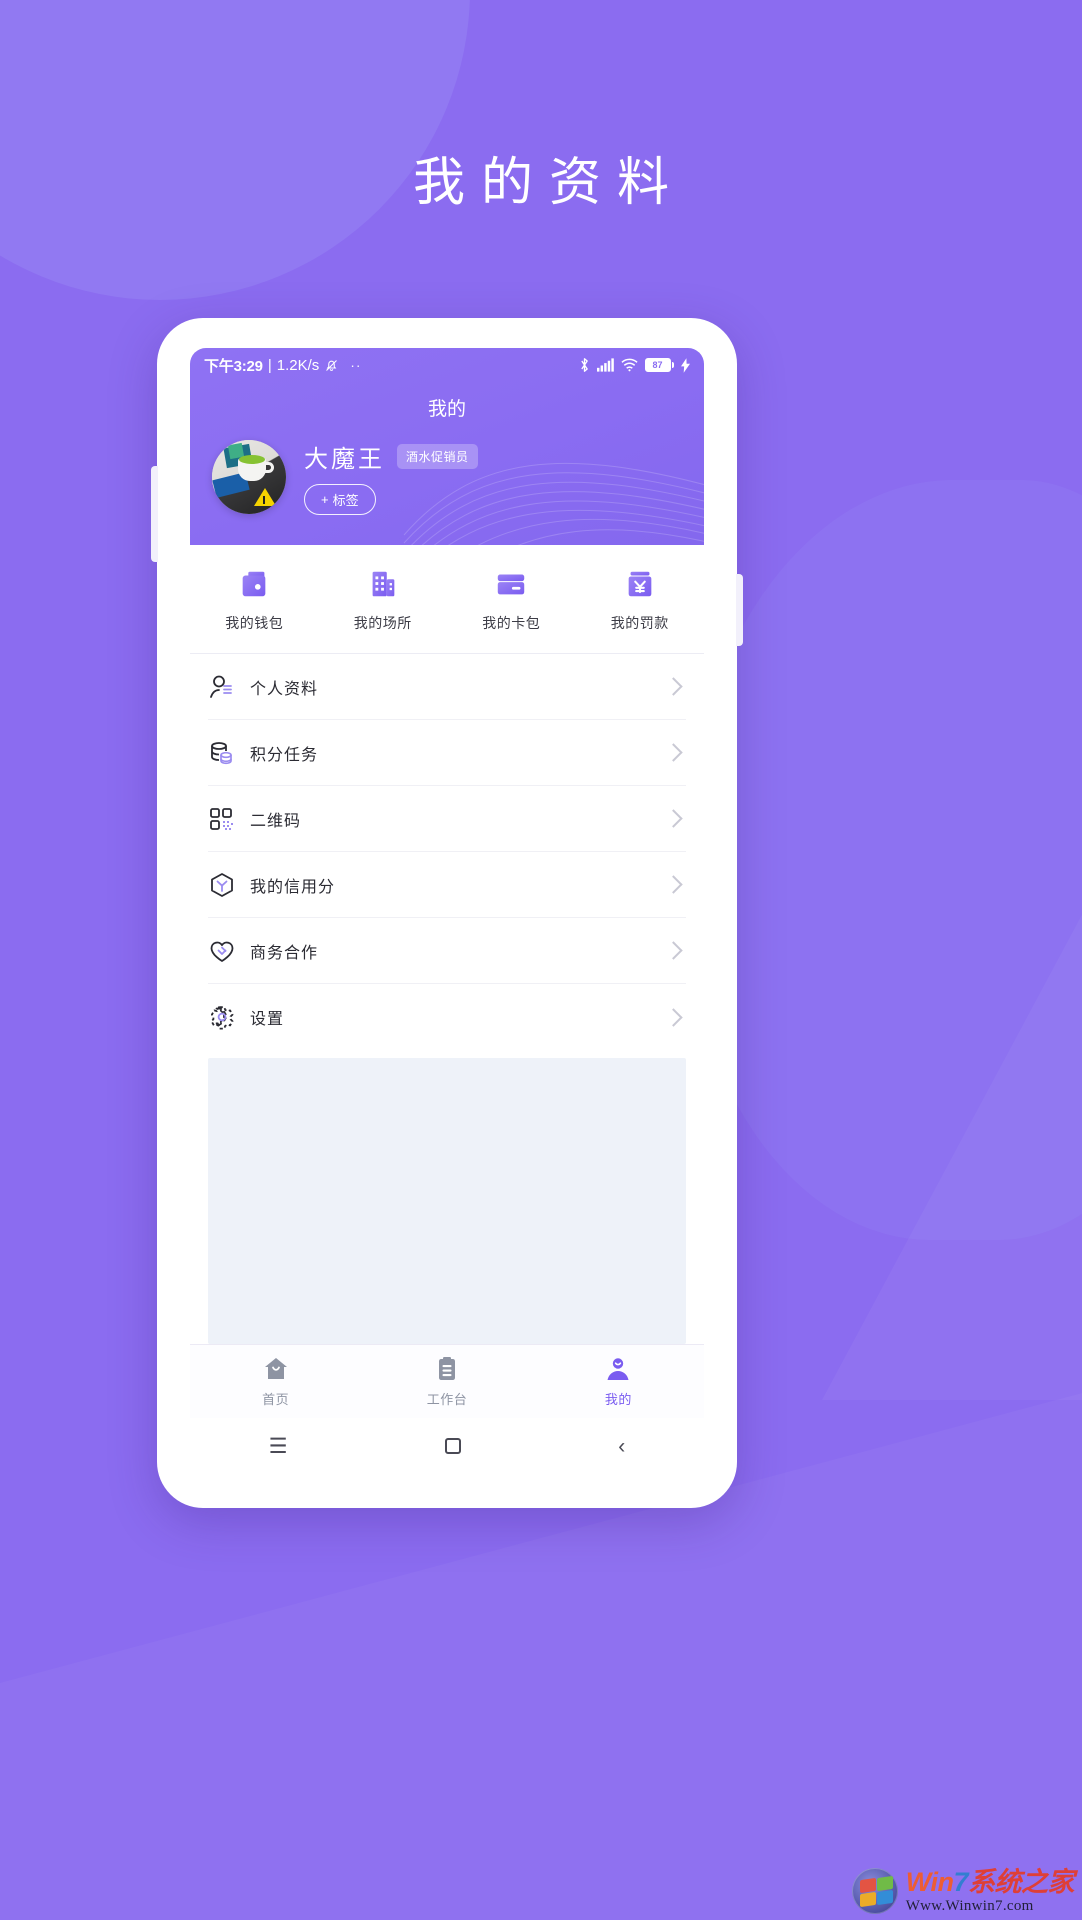  I want to click on watermark-brand: Win7系统之家, so click(990, 1881).